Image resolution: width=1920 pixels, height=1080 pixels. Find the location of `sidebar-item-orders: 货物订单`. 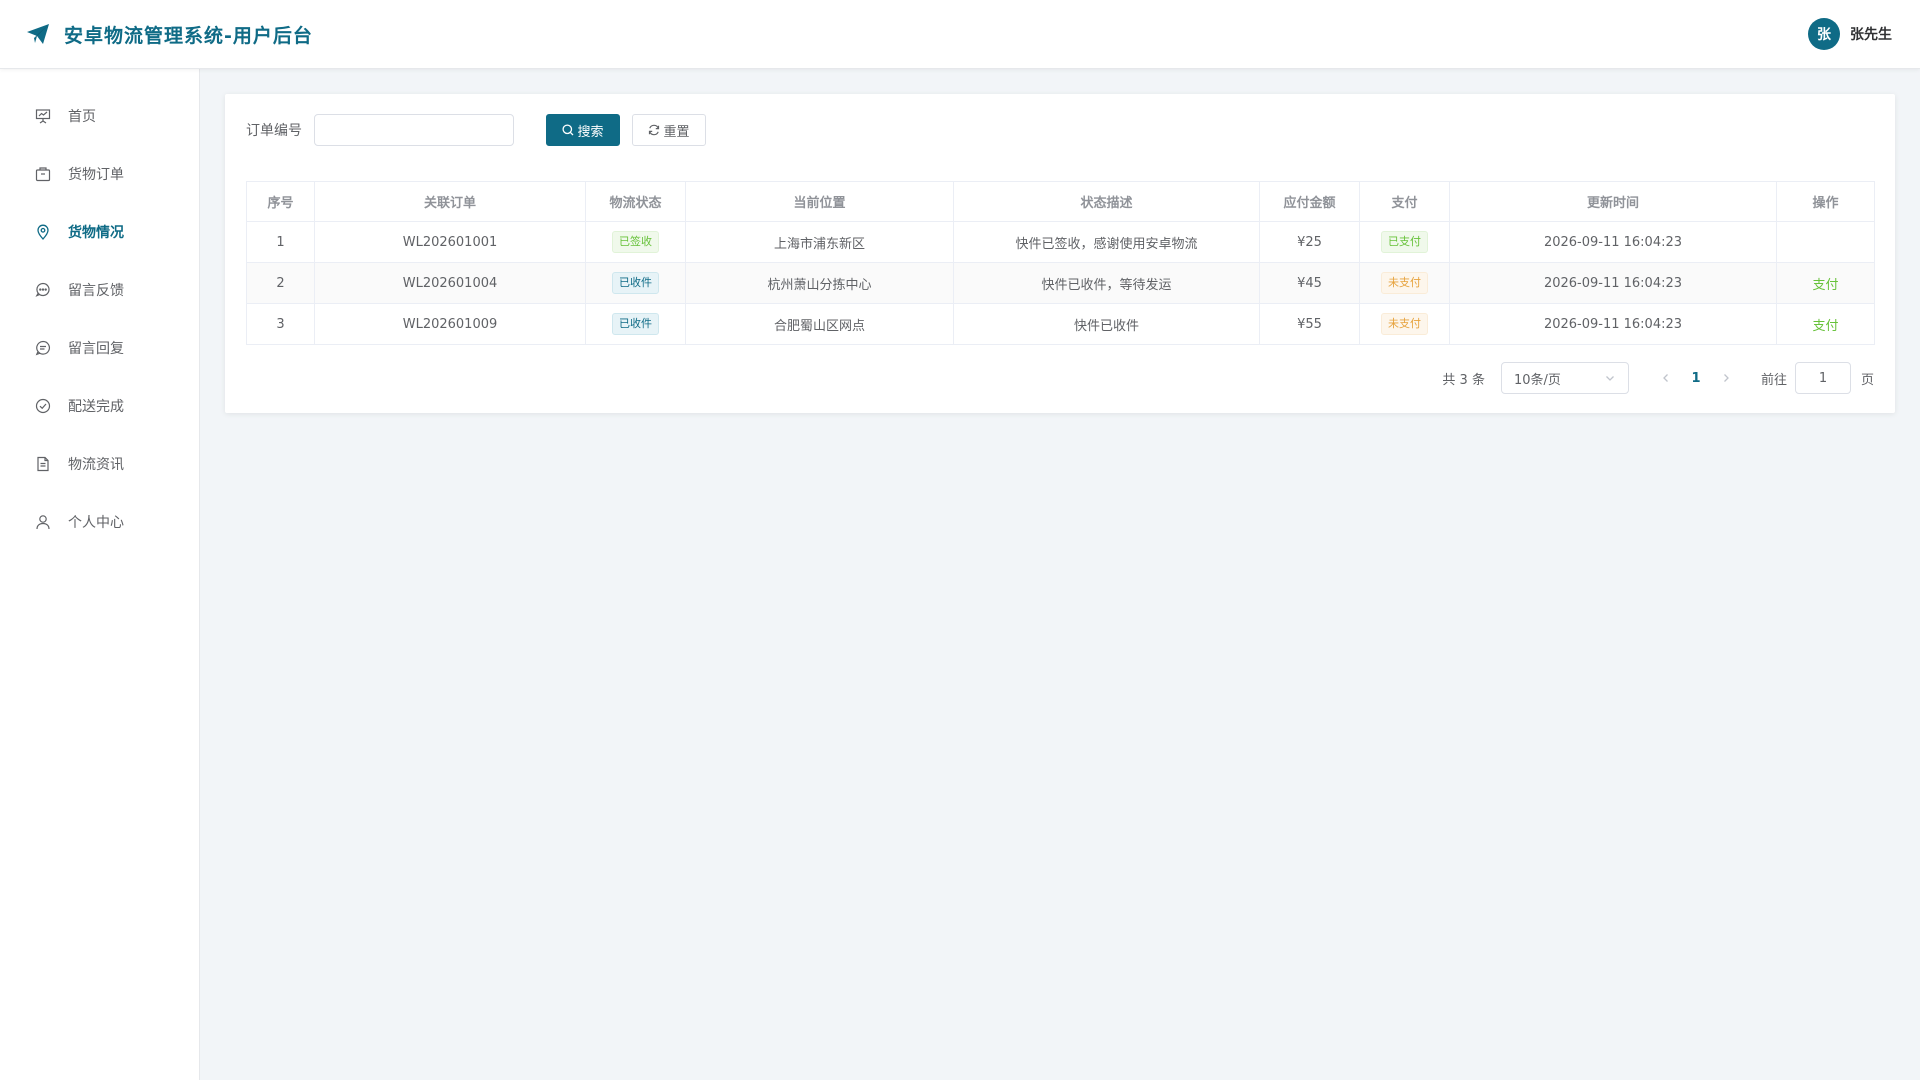

sidebar-item-orders: 货物订单 is located at coordinates (99, 174).